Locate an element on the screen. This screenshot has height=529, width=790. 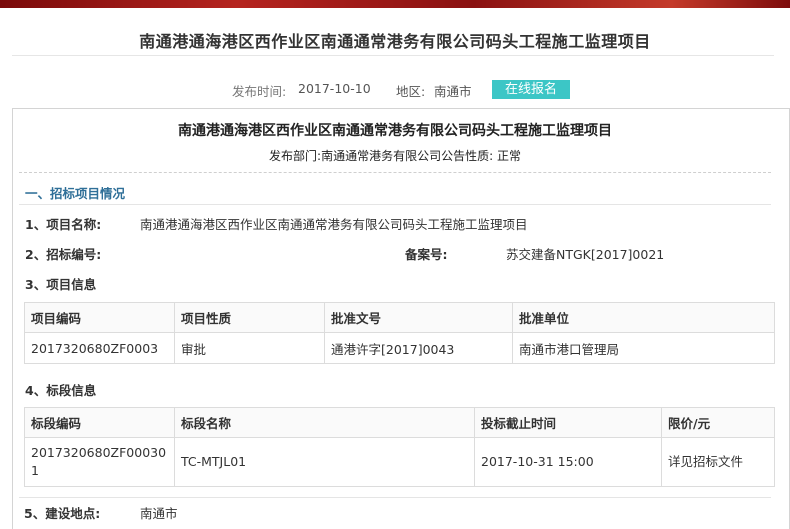
table-header-row: 项目编码 项目性质 批准文号 批准单位 is located at coordinates (399, 317).